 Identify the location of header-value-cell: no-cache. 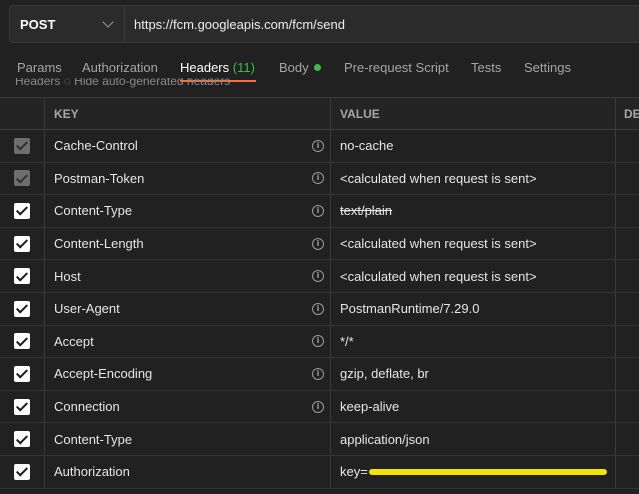
(473, 146).